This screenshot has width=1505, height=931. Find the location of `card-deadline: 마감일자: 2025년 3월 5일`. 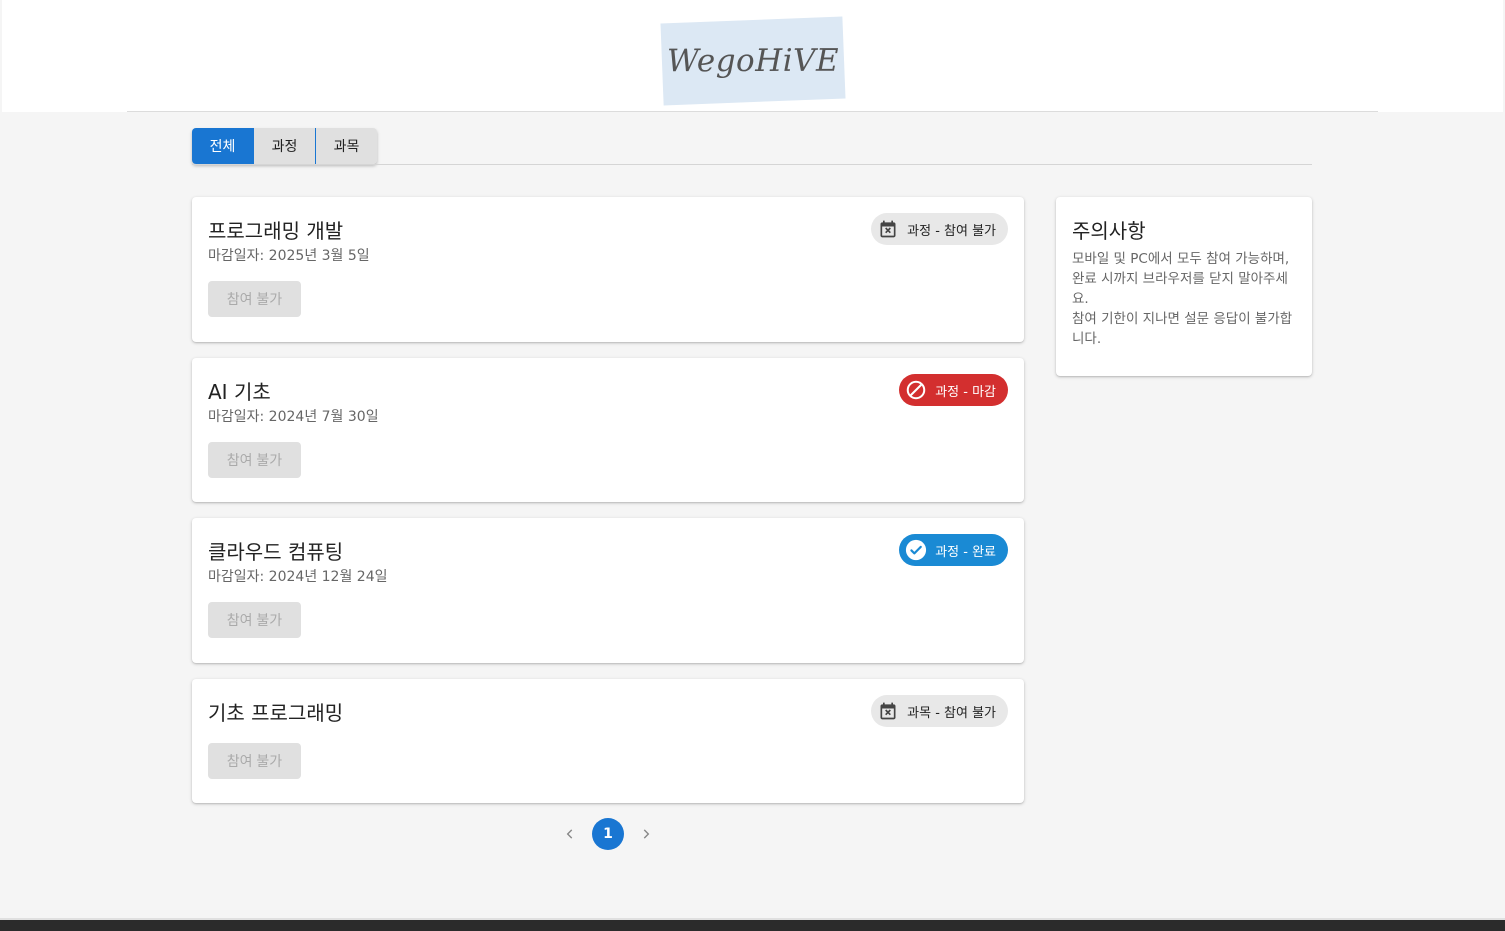

card-deadline: 마감일자: 2025년 3월 5일 is located at coordinates (289, 256).